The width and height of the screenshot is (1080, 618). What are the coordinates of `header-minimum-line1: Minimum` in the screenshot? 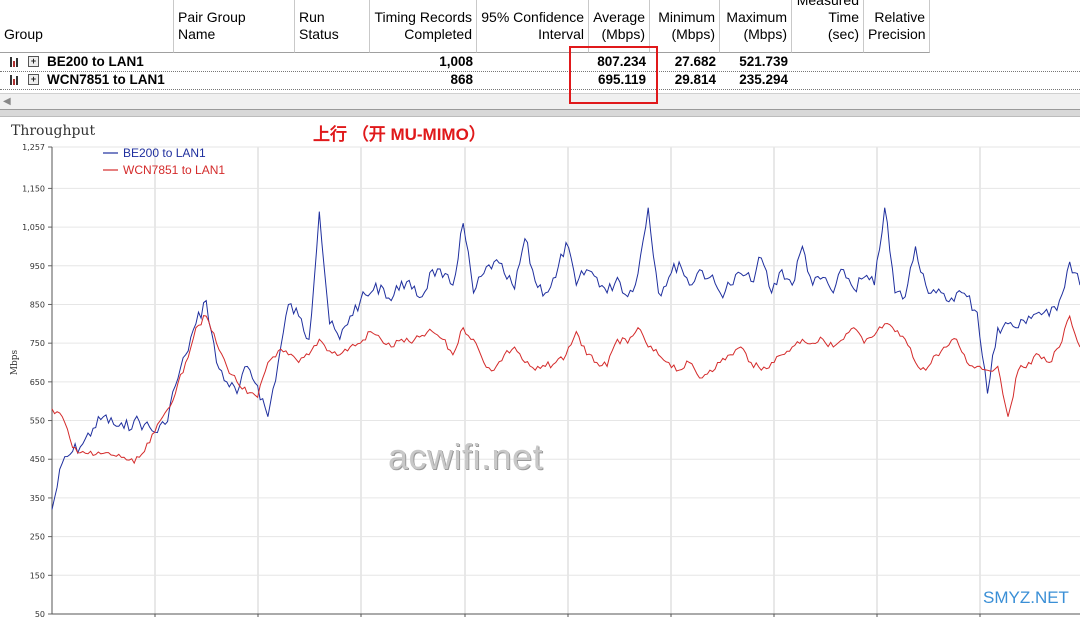 It's located at (686, 17).